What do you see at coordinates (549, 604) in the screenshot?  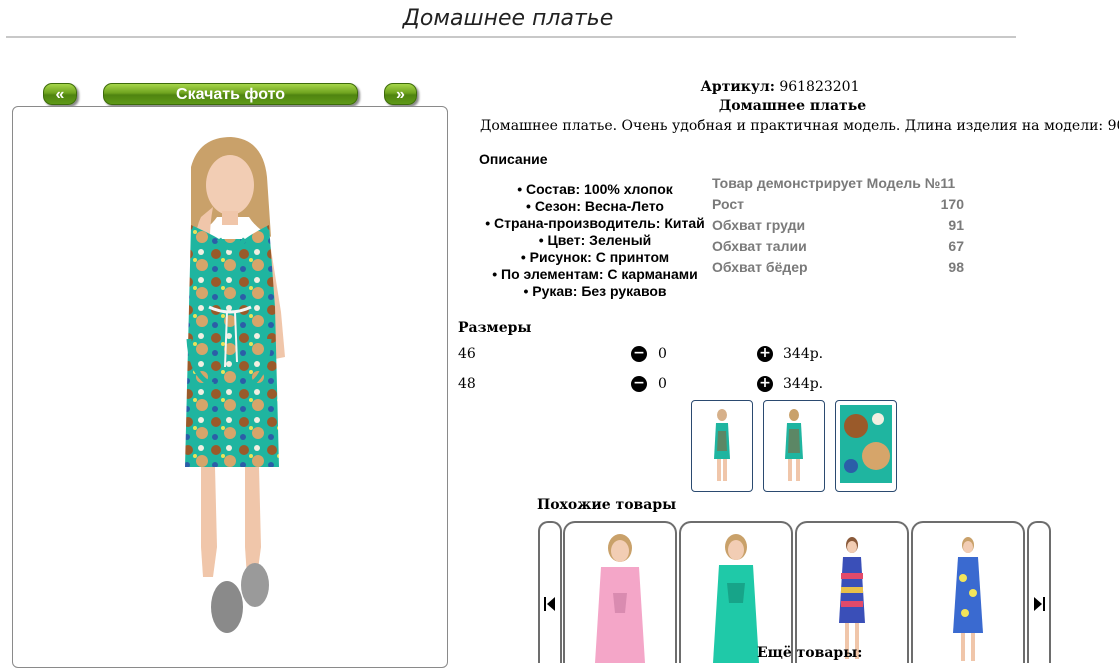 I see `skip-back-icon` at bounding box center [549, 604].